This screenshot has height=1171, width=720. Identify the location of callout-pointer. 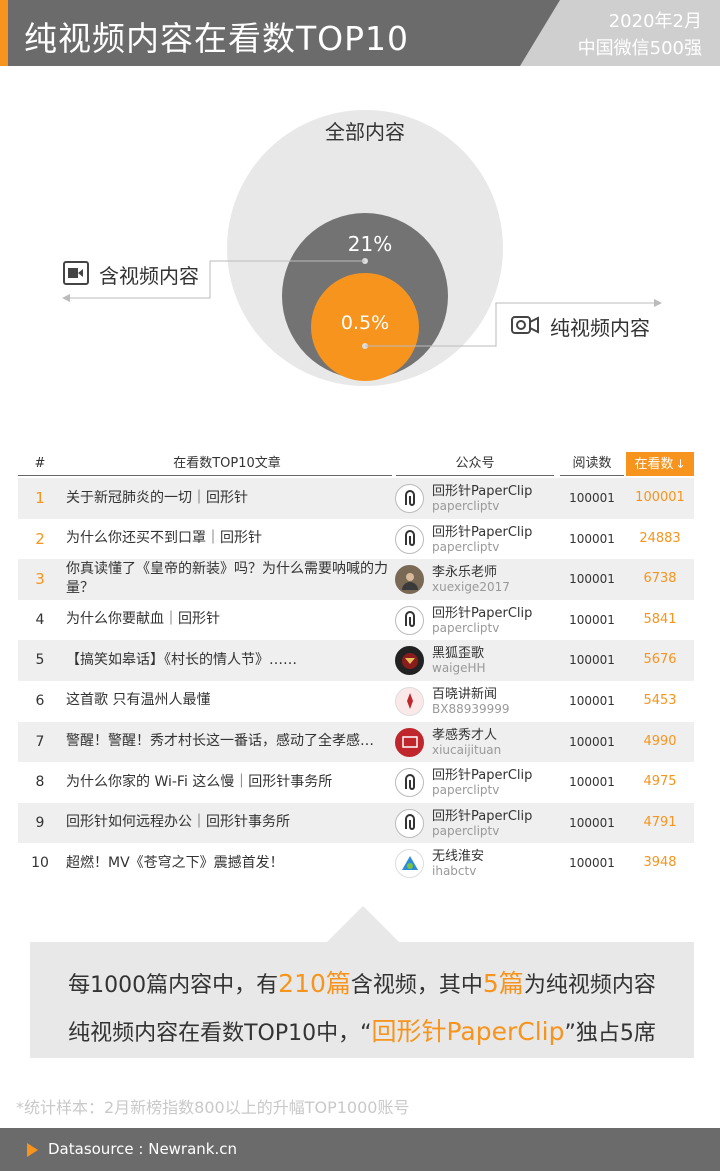
(363, 924).